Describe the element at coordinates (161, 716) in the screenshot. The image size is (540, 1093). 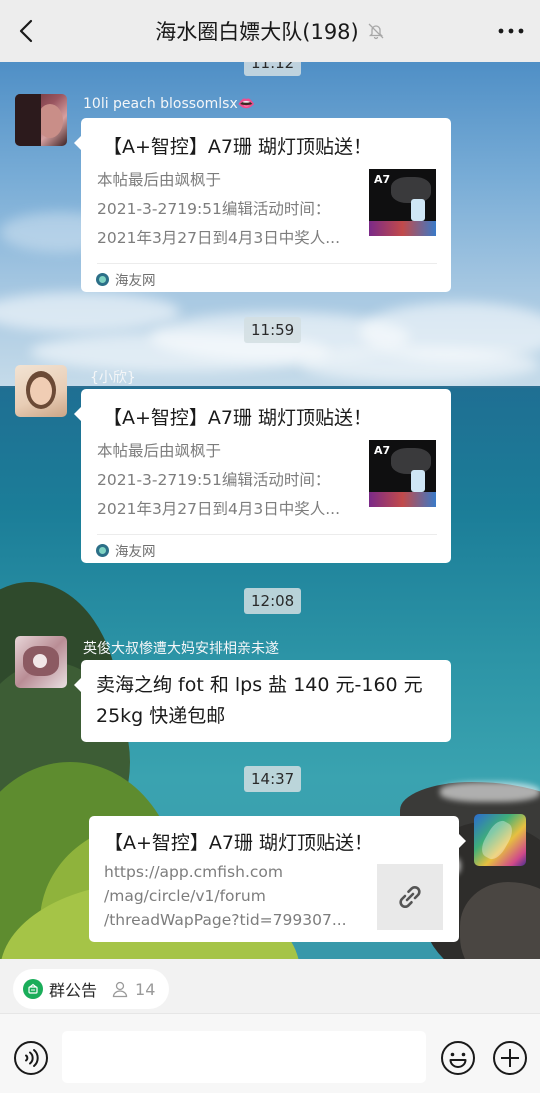
I see `message-text-line: 25kg 快递包邮` at that location.